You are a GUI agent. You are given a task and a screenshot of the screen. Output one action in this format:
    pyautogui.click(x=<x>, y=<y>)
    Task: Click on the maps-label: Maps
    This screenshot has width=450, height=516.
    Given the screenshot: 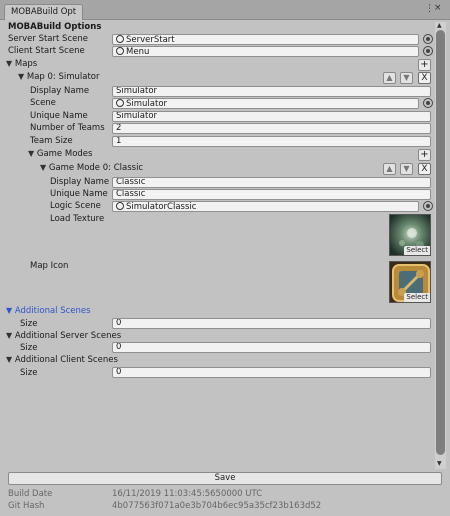 What is the action you would take?
    pyautogui.click(x=26, y=64)
    